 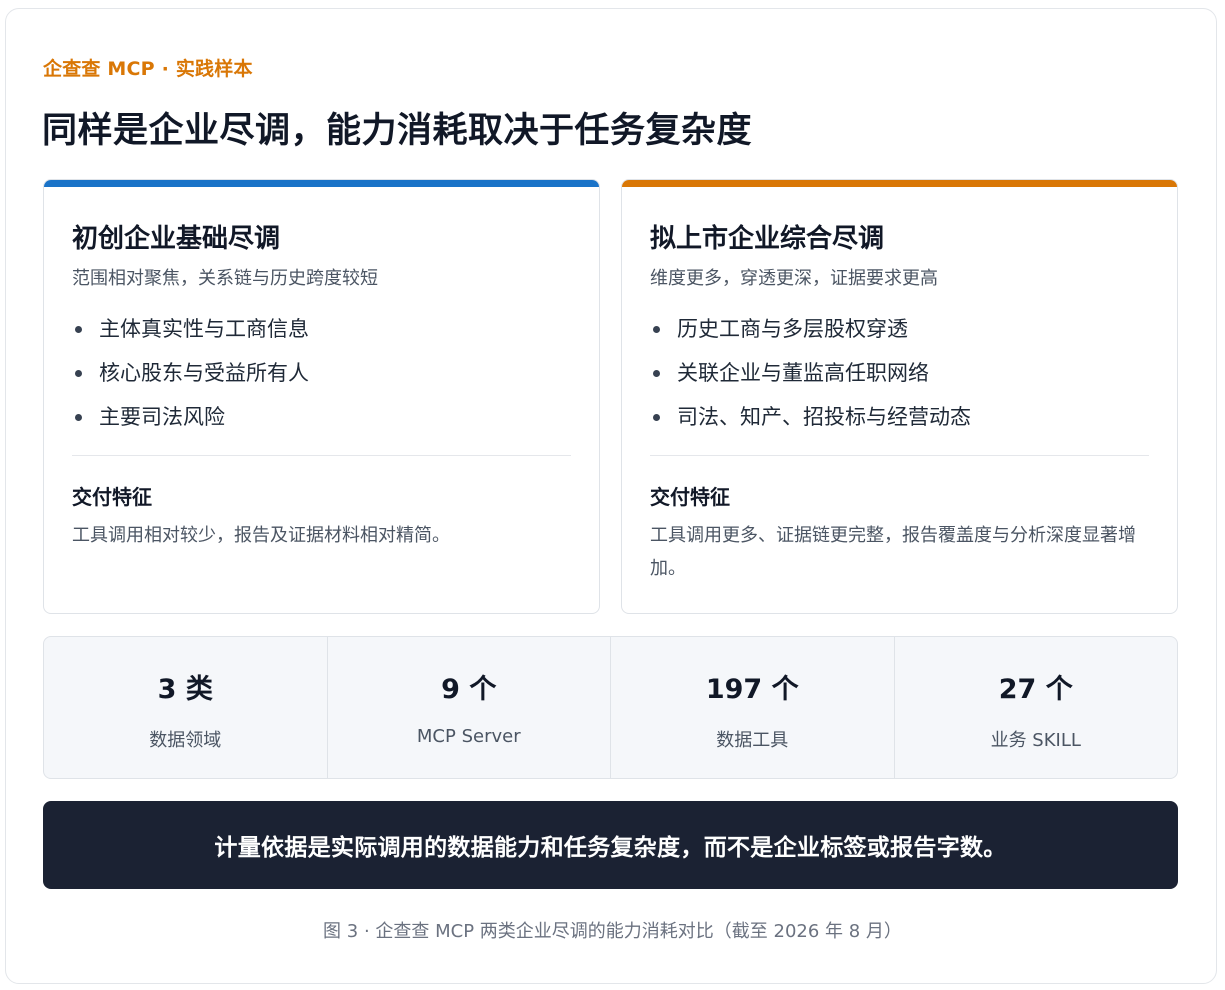 I want to click on stat-business-skills: 27 个 业务 SKILL, so click(x=1036, y=707).